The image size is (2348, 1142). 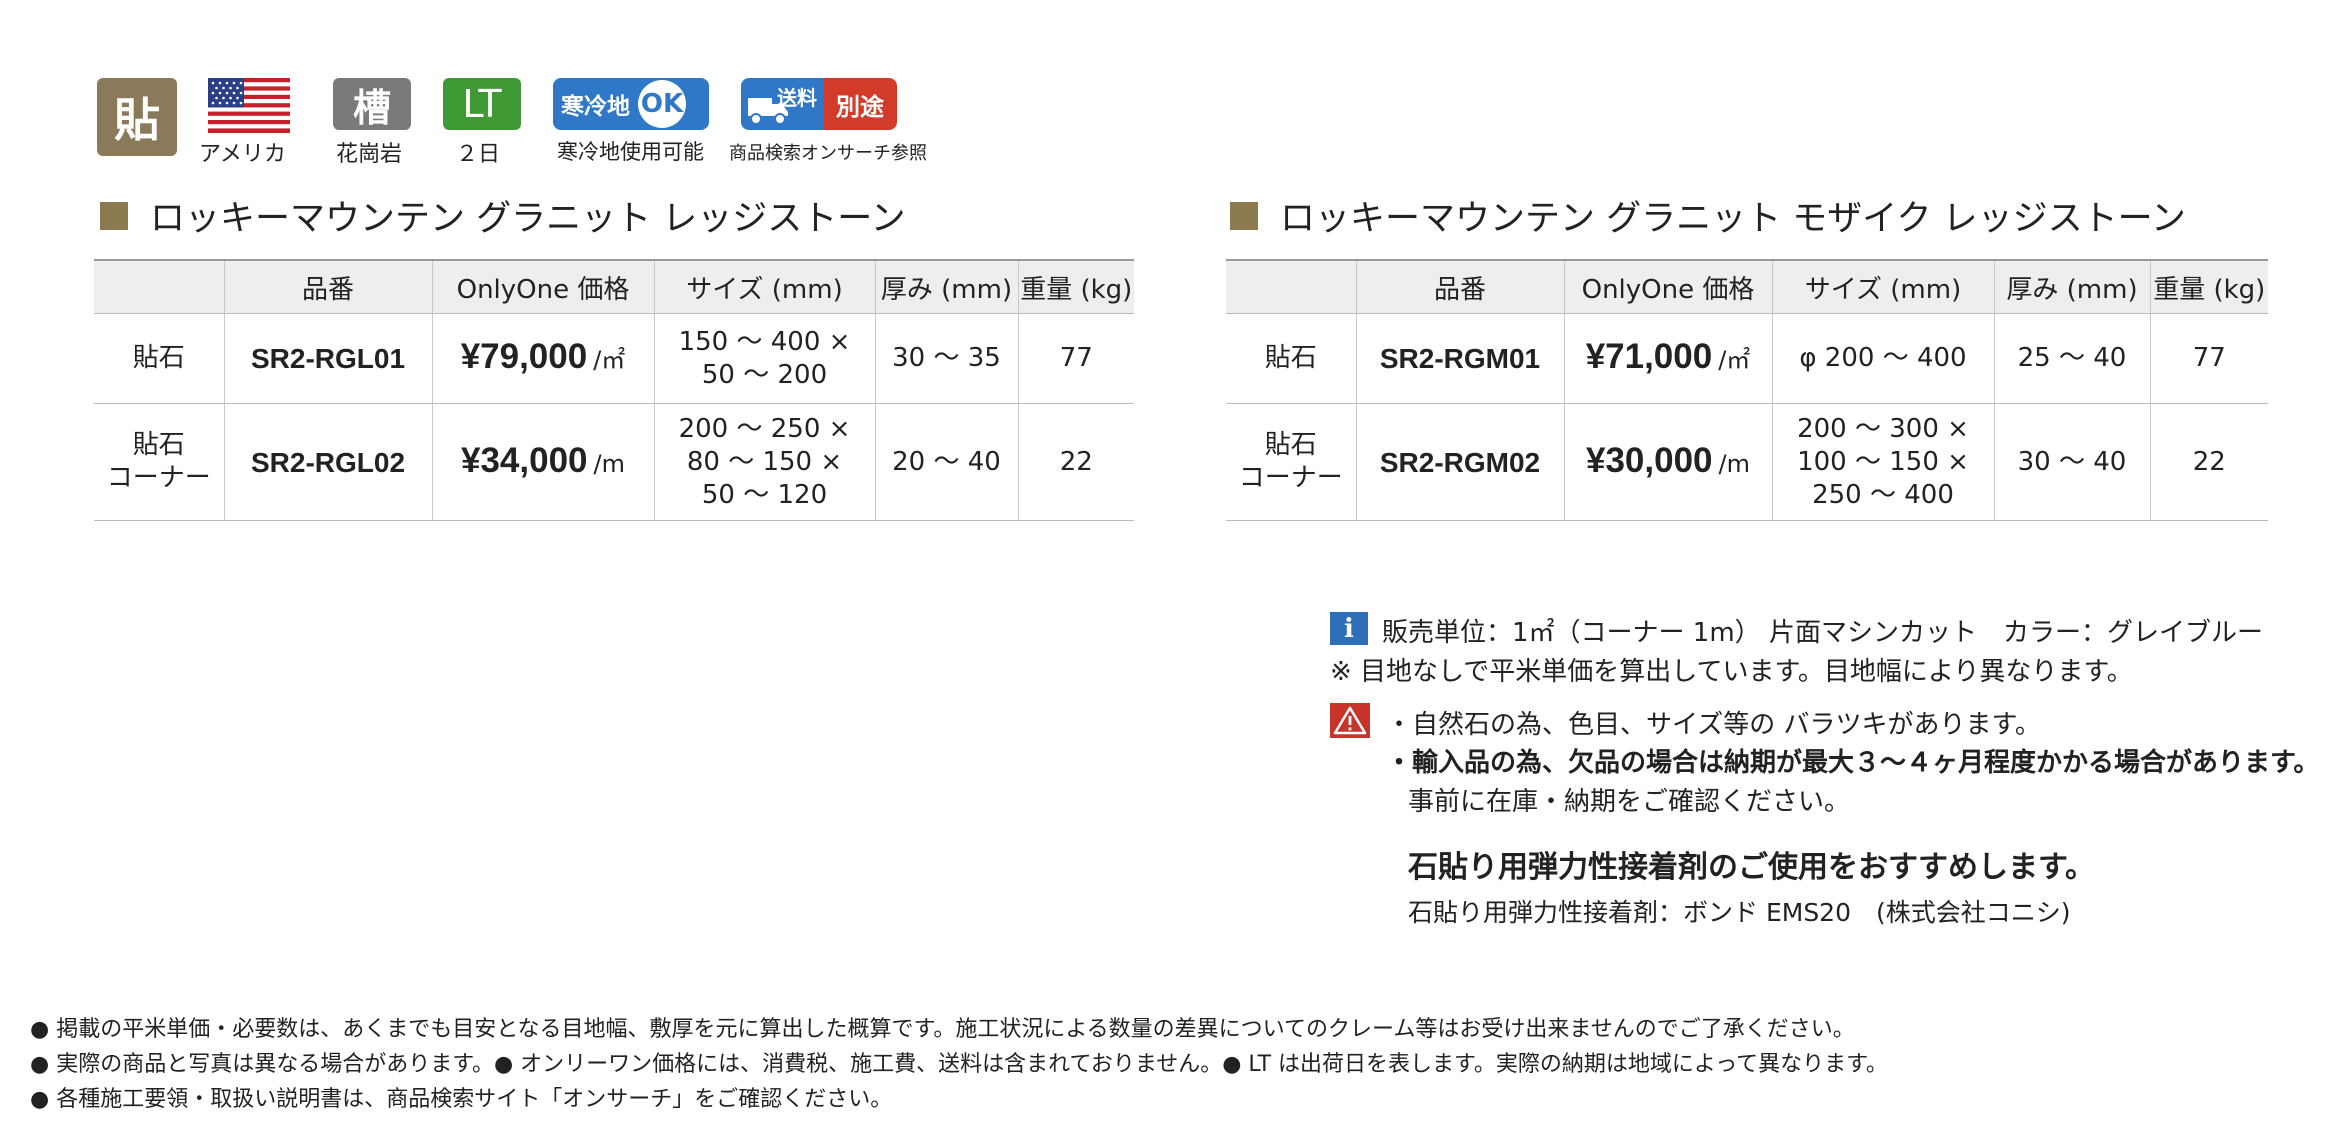 I want to click on shipping-separate-icon: 送料 別途, so click(x=819, y=104).